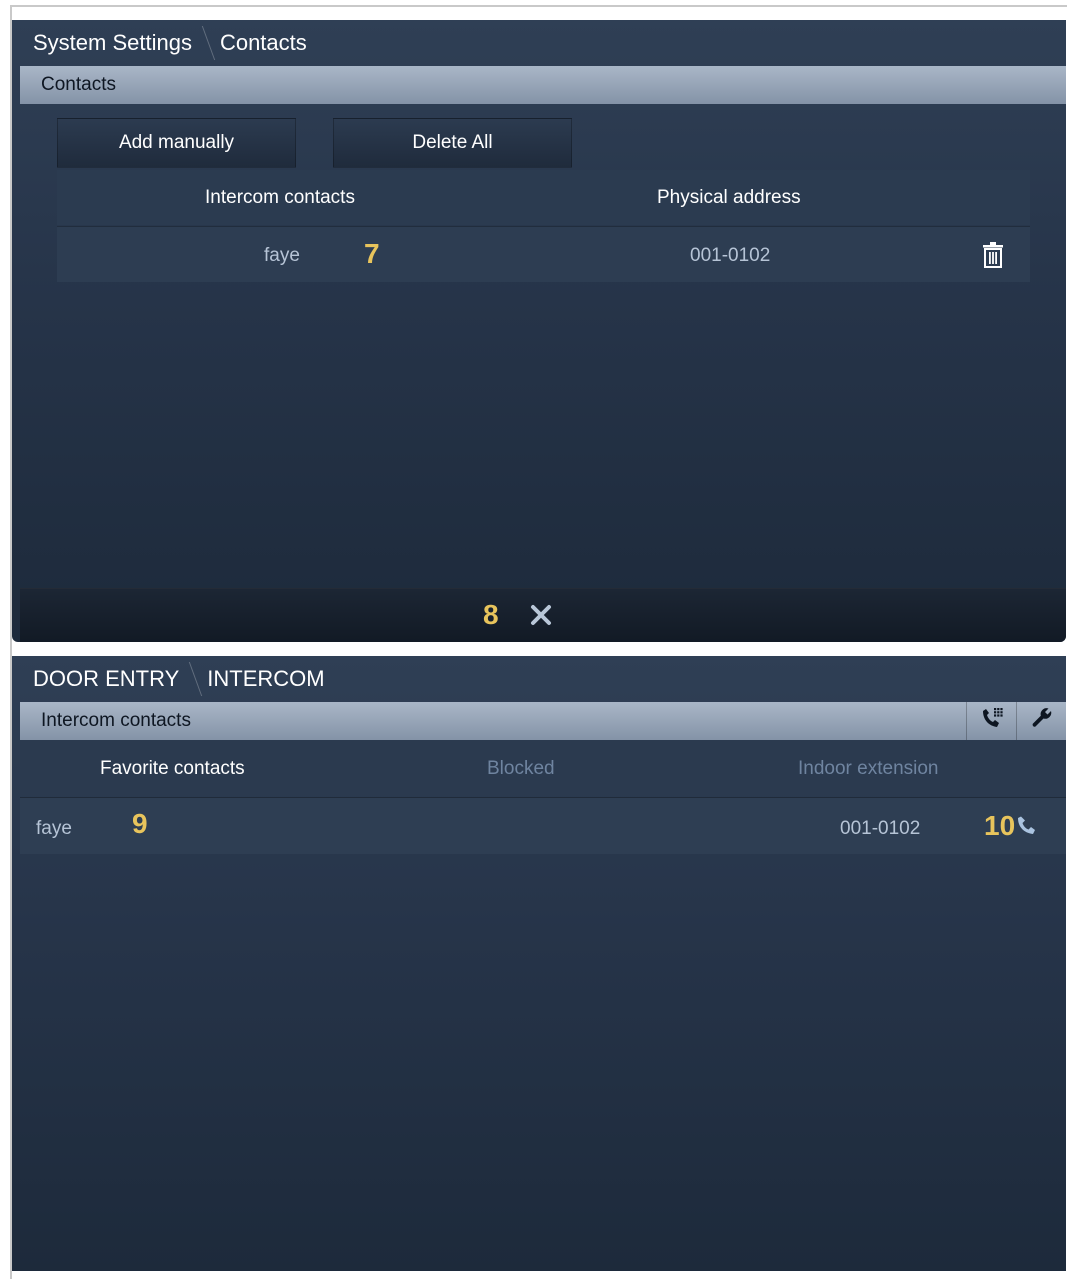 This screenshot has height=1279, width=1067. I want to click on add-manually-label: Add manually, so click(176, 142).